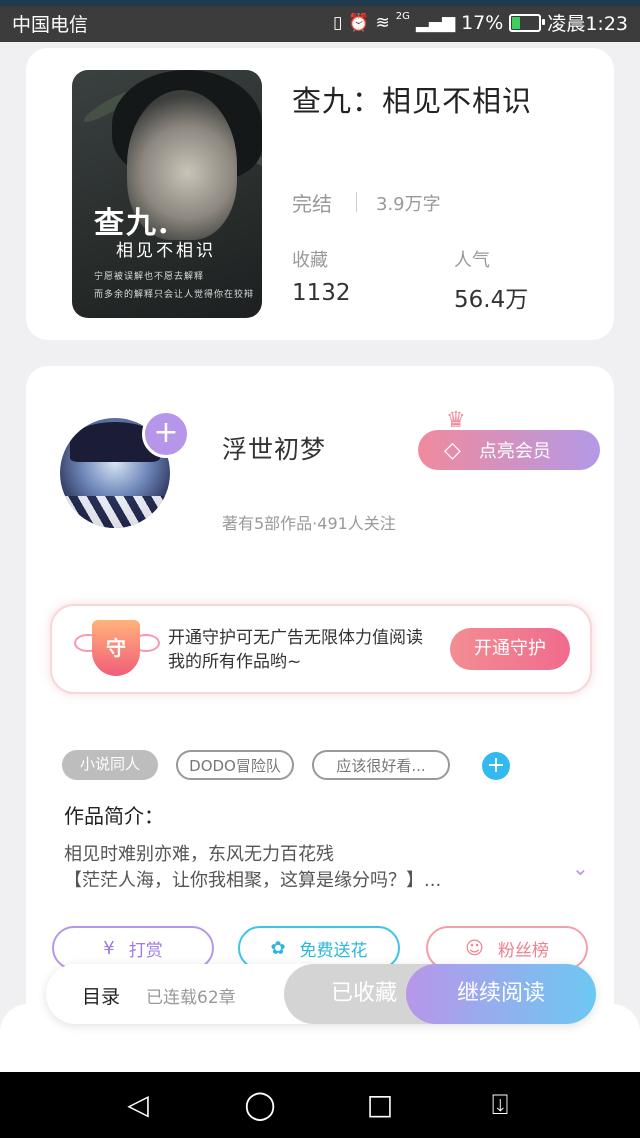  Describe the element at coordinates (452, 450) in the screenshot. I see `diamond-icon: ◇` at that location.